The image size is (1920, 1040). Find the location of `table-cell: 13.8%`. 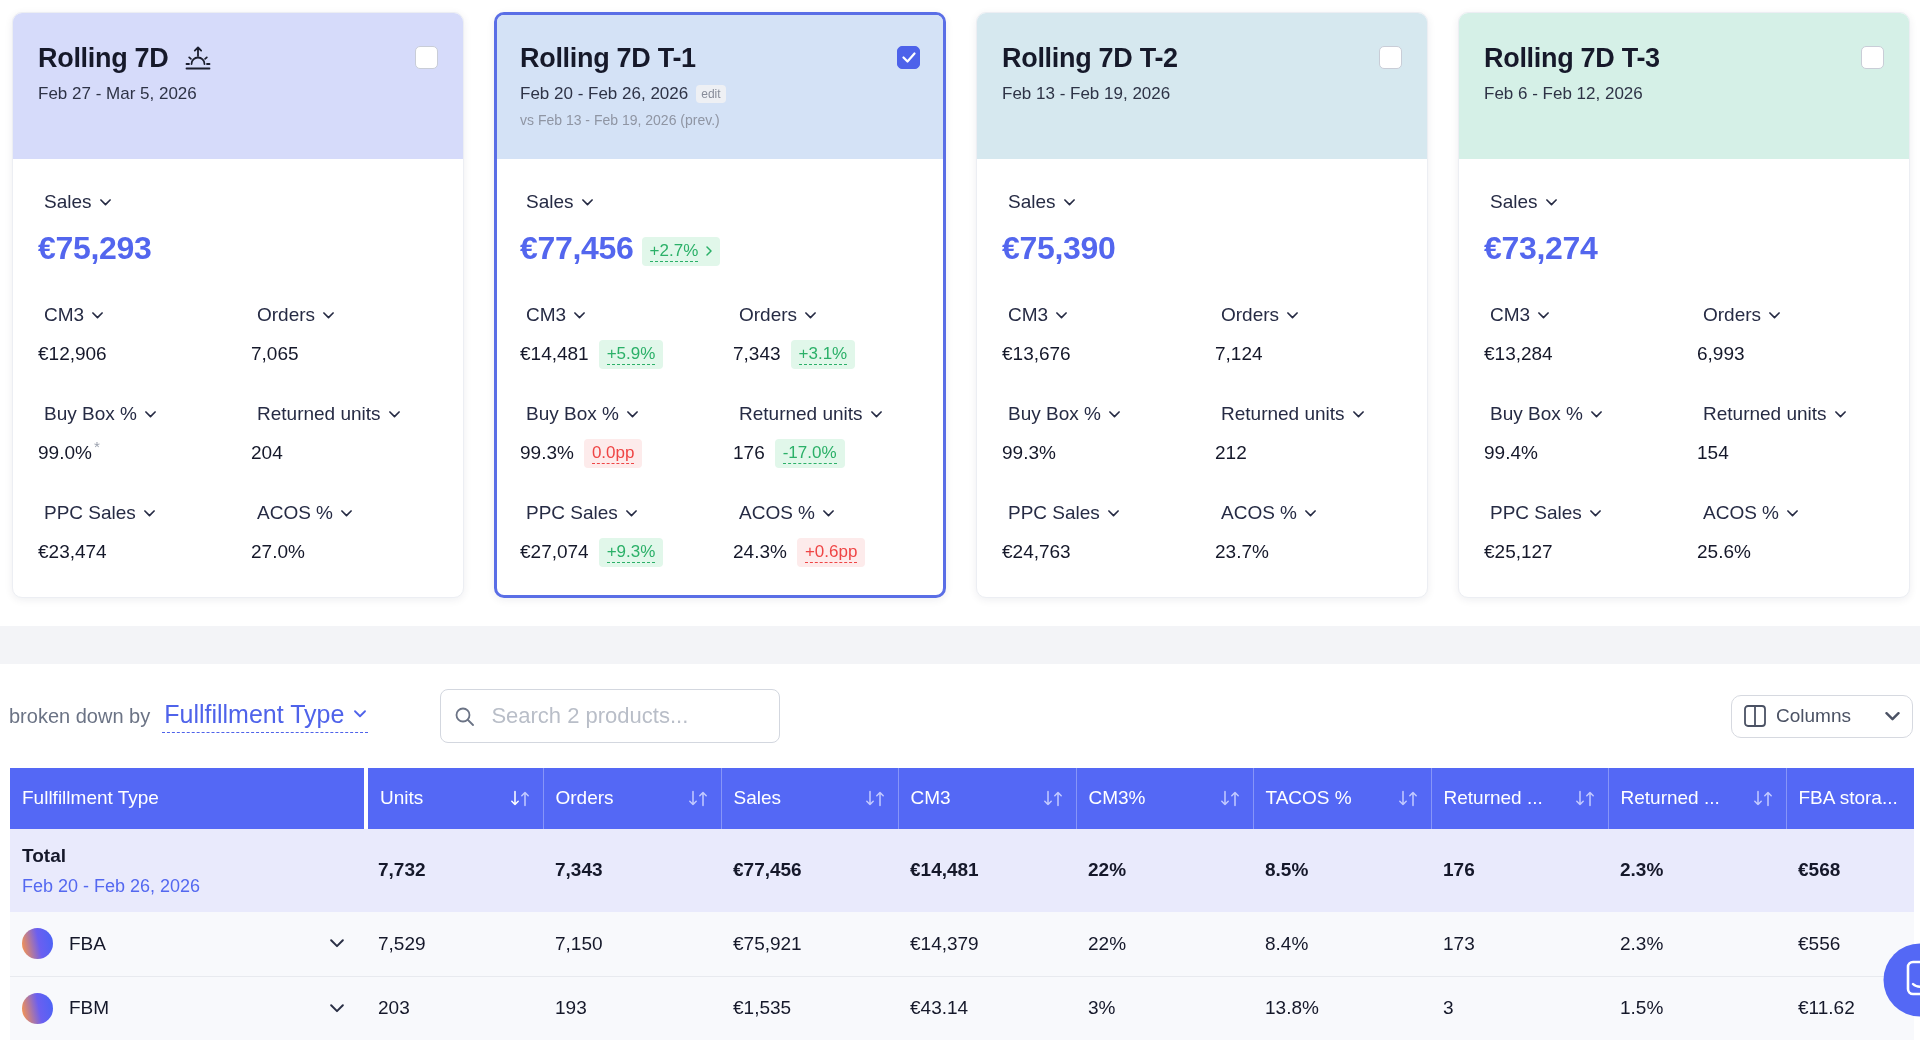

table-cell: 13.8% is located at coordinates (1342, 1008).